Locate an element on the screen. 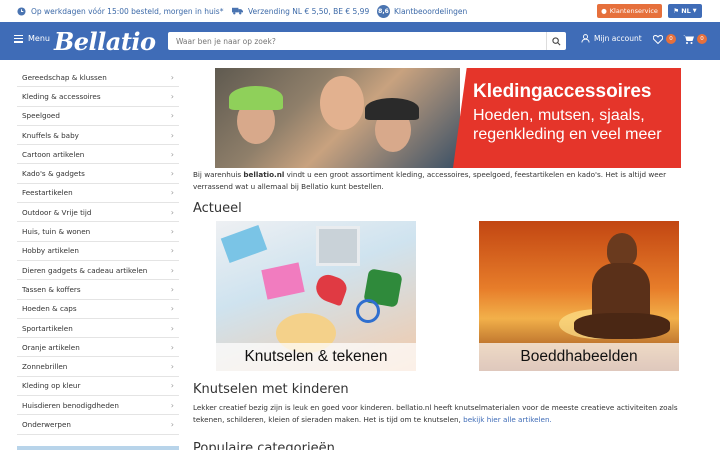  sidebar-item-label: Feestartikelen is located at coordinates (47, 193).